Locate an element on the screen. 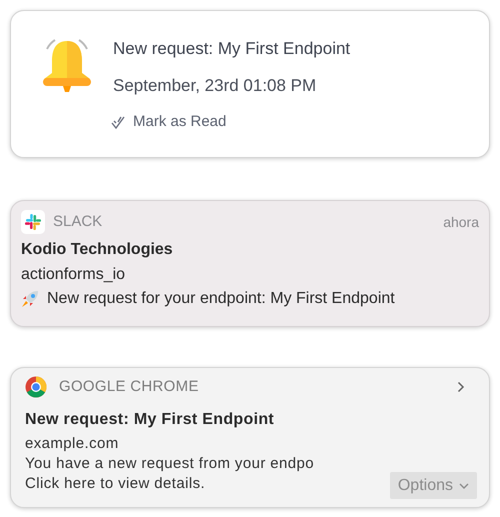 The height and width of the screenshot is (517, 500). mark-as-read-button: Mark as Read is located at coordinates (230, 122).